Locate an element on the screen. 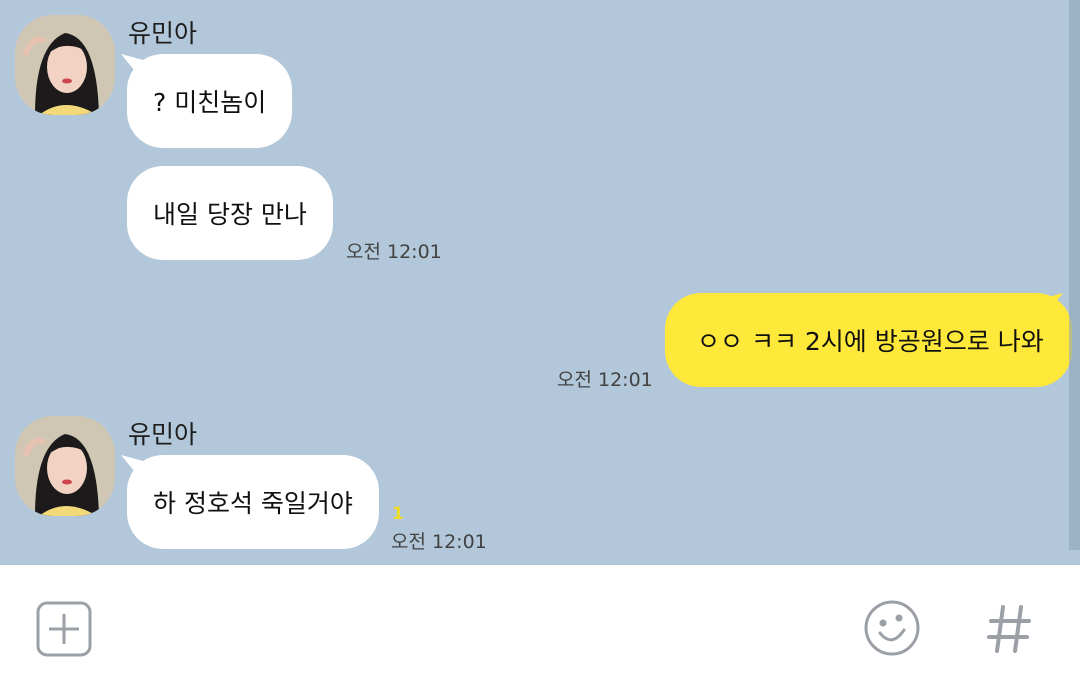 Image resolution: width=1080 pixels, height=691 pixels. message-text: ㅇㅇ ㅋㅋ 2시에 방공원으로 나와 is located at coordinates (870, 341).